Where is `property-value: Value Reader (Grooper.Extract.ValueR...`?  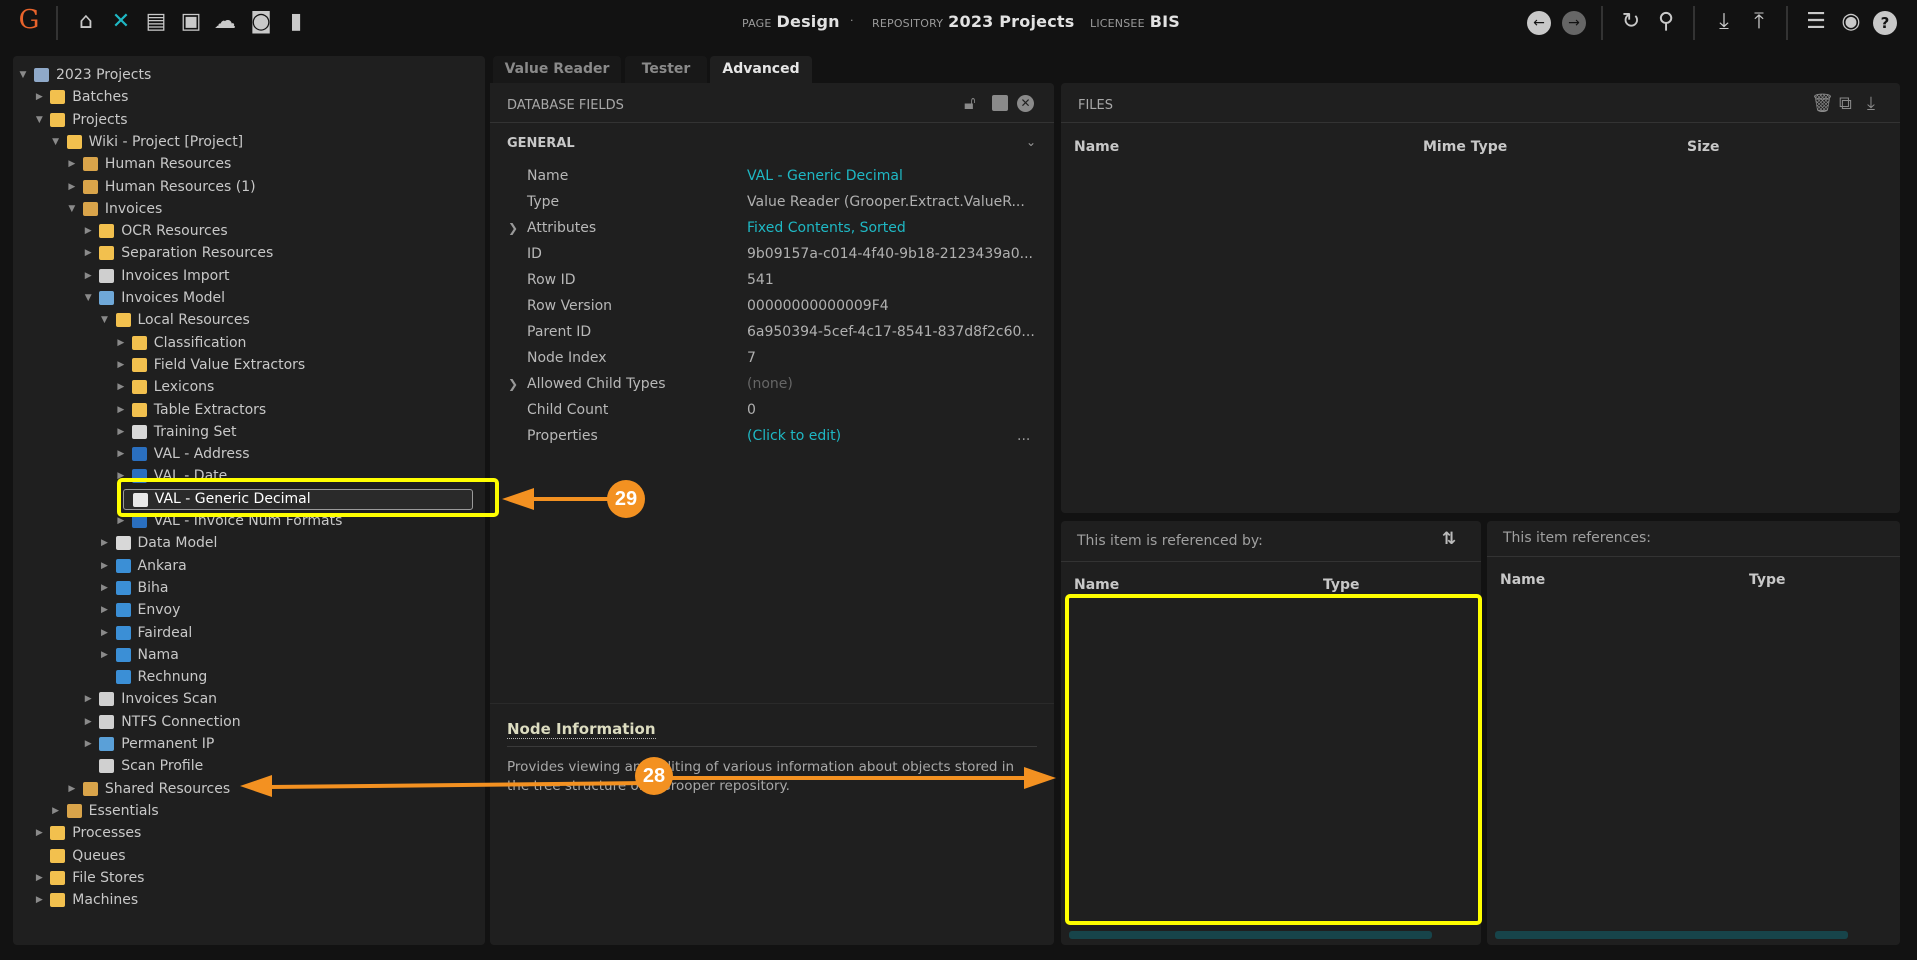 property-value: Value Reader (Grooper.Extract.ValueR... is located at coordinates (886, 202).